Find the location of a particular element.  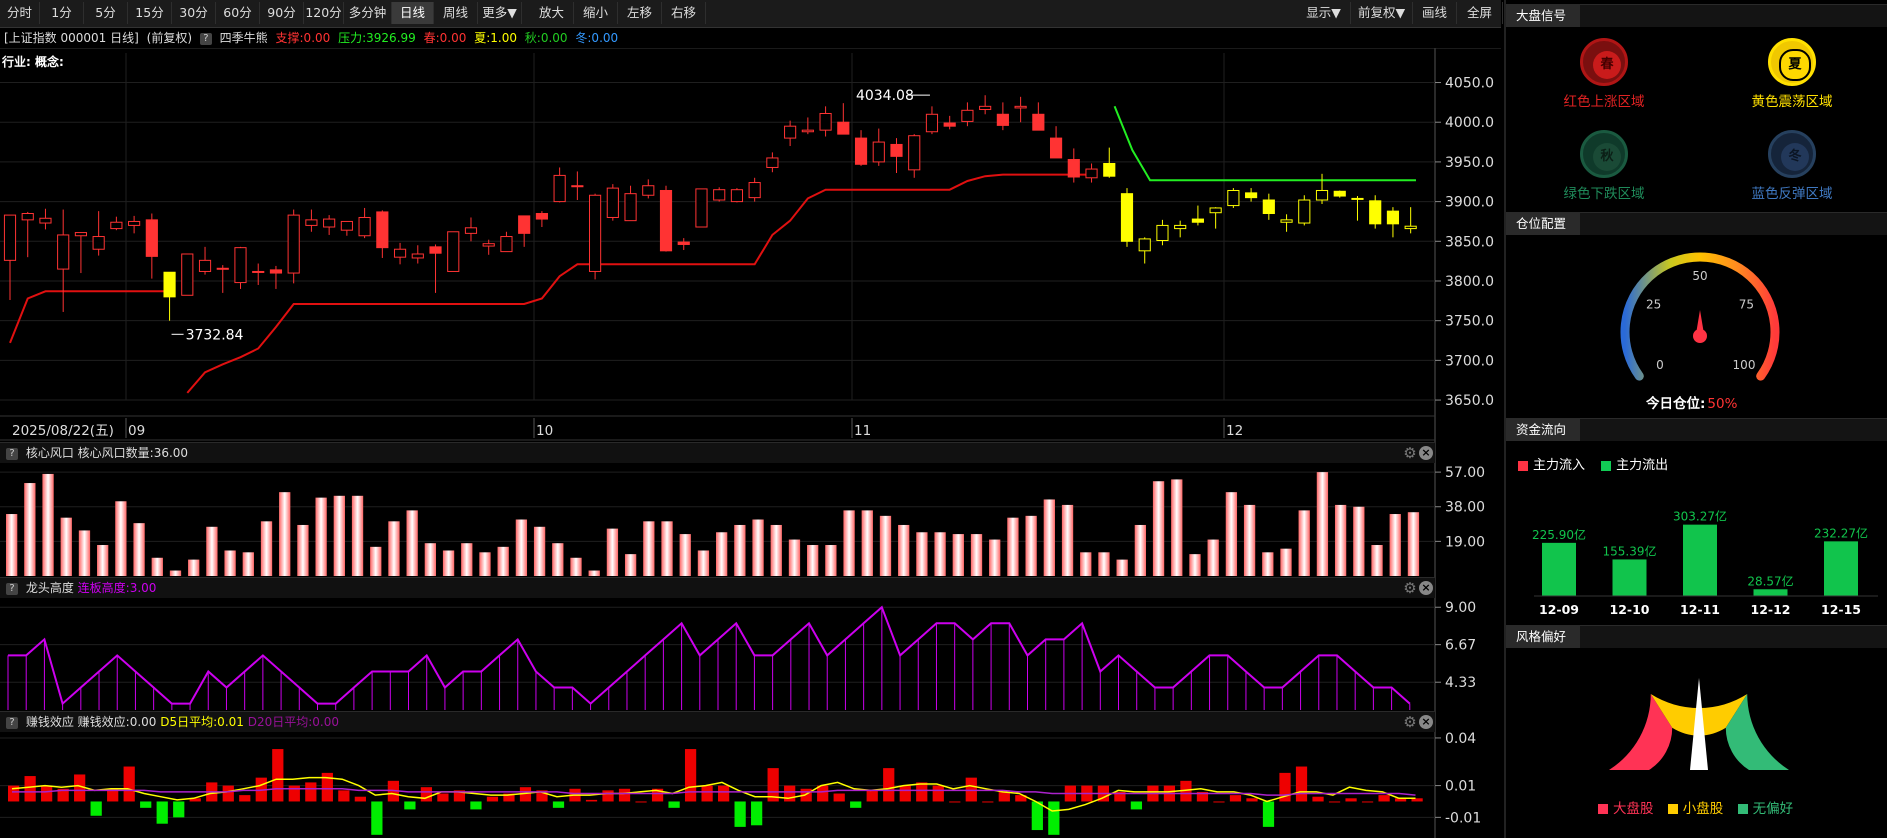

summer-char: 夏 is located at coordinates (1795, 65).